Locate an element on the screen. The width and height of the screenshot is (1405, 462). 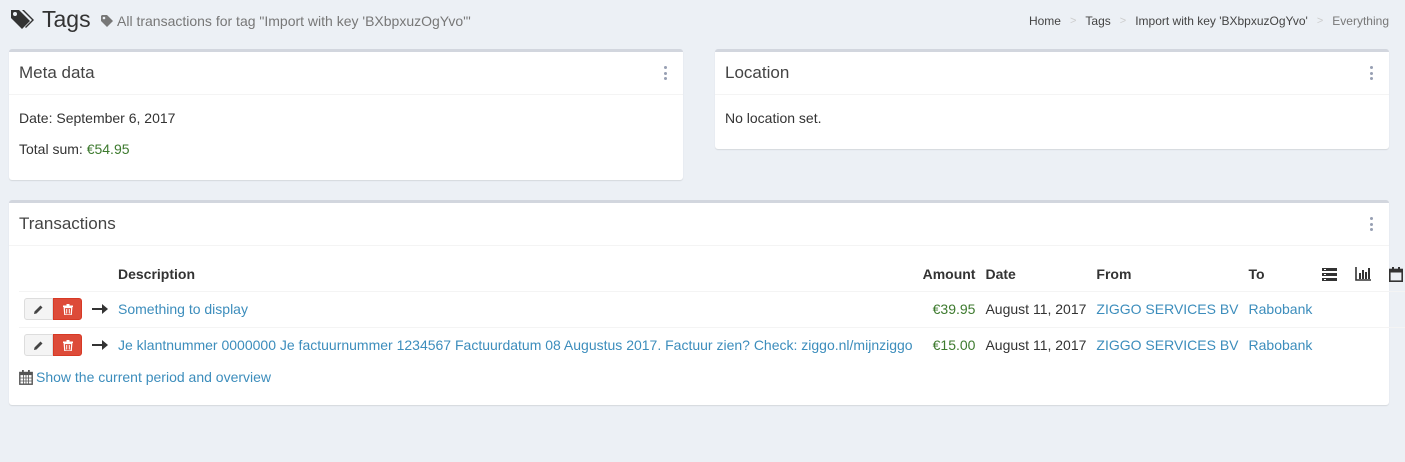
header-from: From is located at coordinates (1167, 275).